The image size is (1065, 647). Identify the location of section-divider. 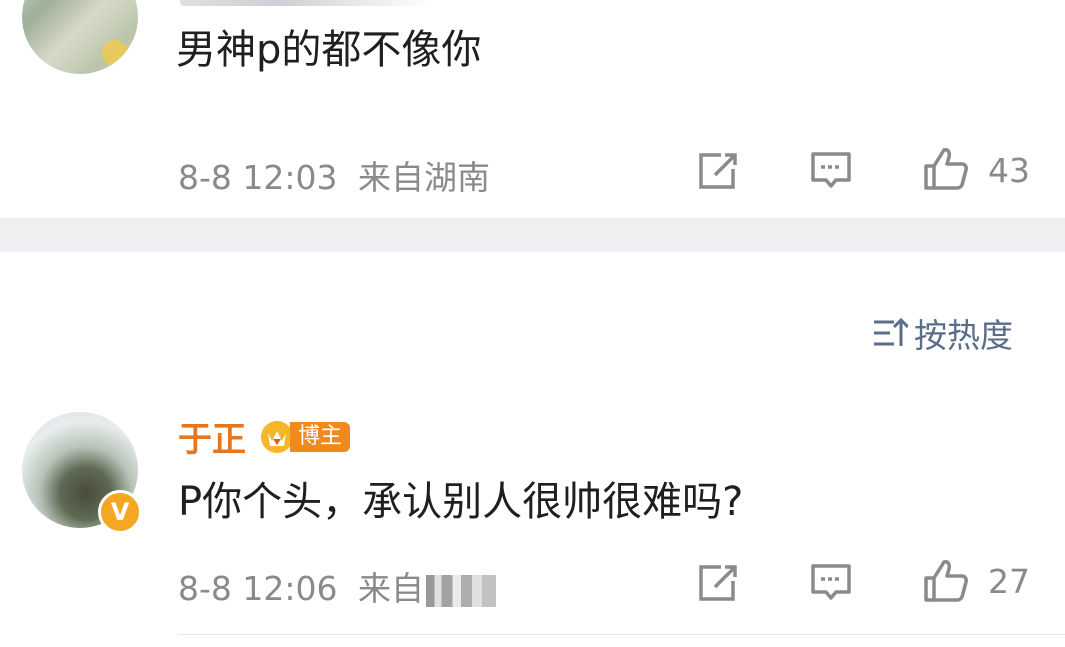
(532, 235).